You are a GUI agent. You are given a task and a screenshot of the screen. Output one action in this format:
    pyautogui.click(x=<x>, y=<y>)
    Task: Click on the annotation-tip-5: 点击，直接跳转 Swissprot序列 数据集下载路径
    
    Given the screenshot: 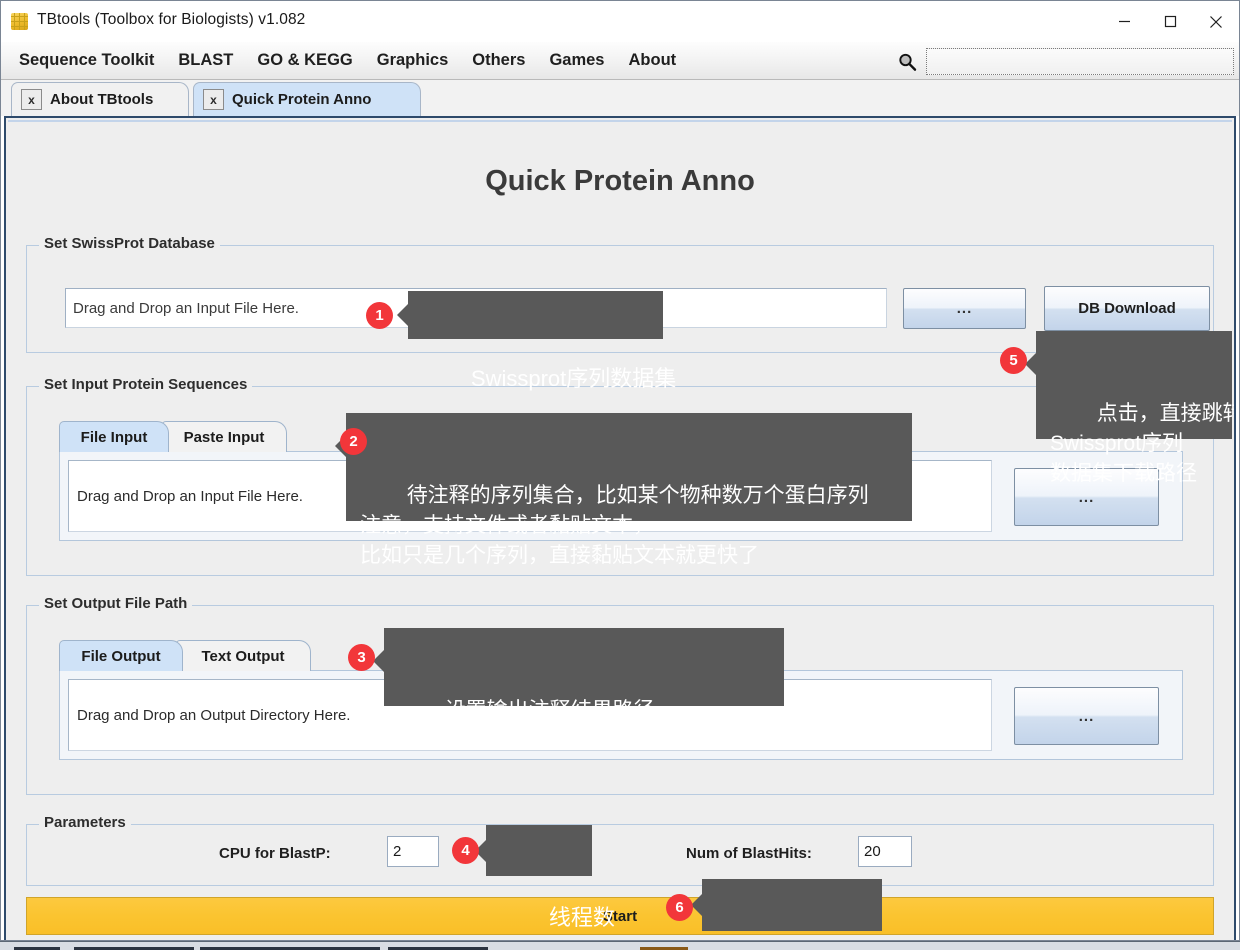 What is the action you would take?
    pyautogui.click(x=1129, y=408)
    